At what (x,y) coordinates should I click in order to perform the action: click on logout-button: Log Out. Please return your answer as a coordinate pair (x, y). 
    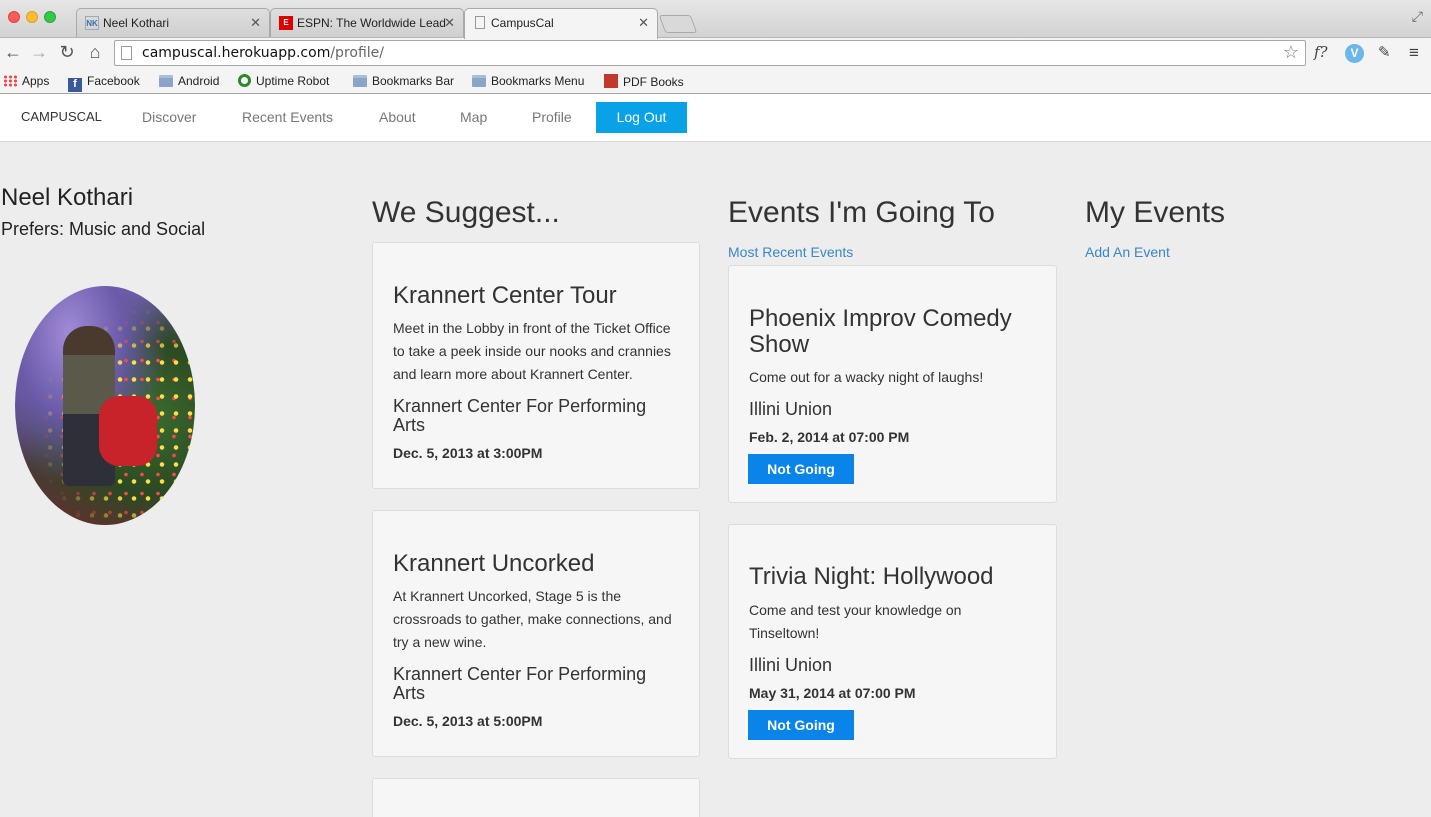
    Looking at the image, I should click on (641, 117).